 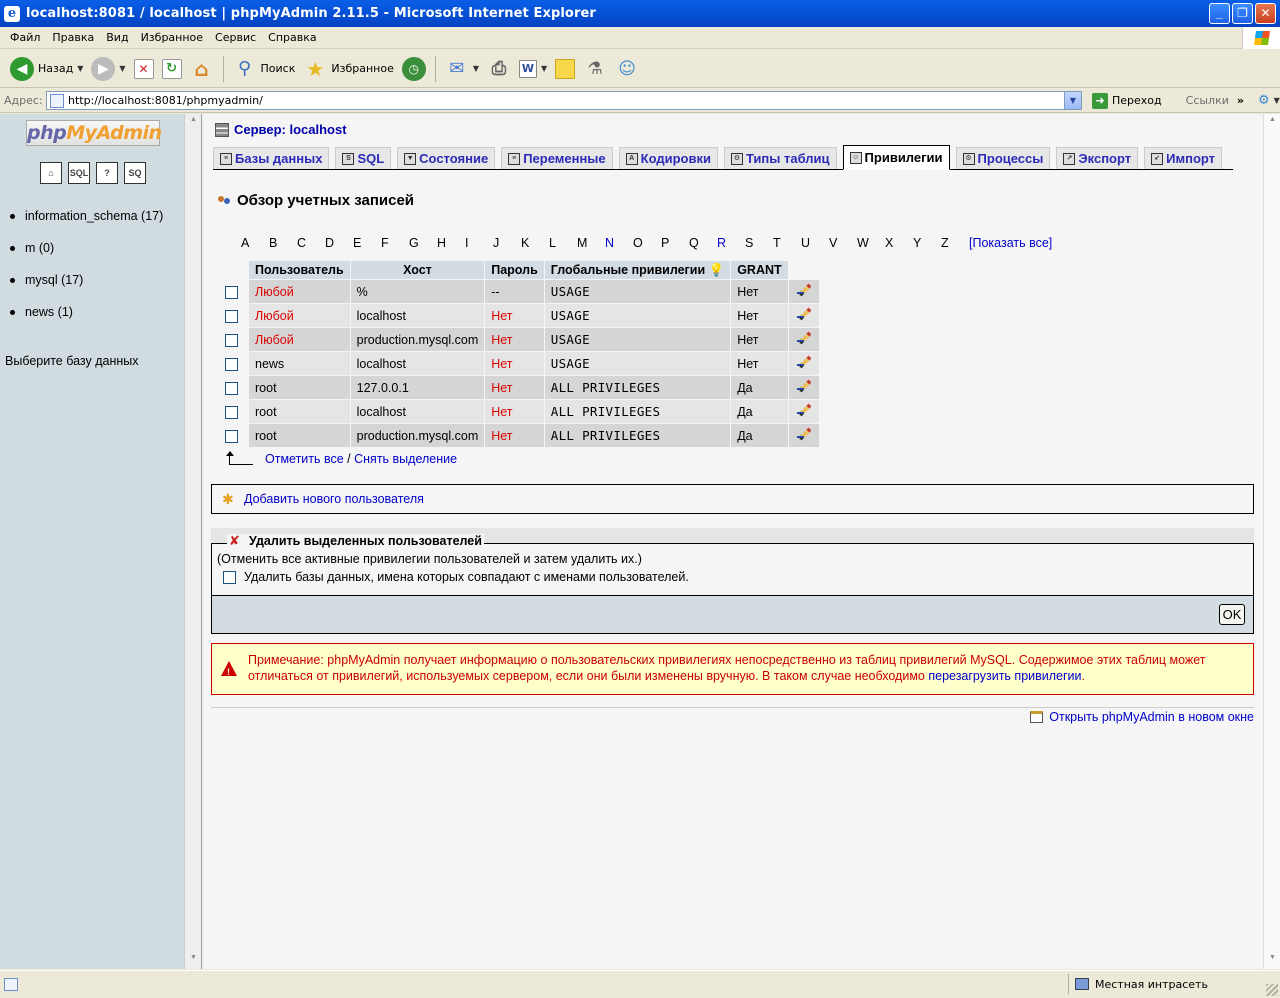 What do you see at coordinates (108, 69) in the screenshot?
I see `forward-button: ▶ ▼` at bounding box center [108, 69].